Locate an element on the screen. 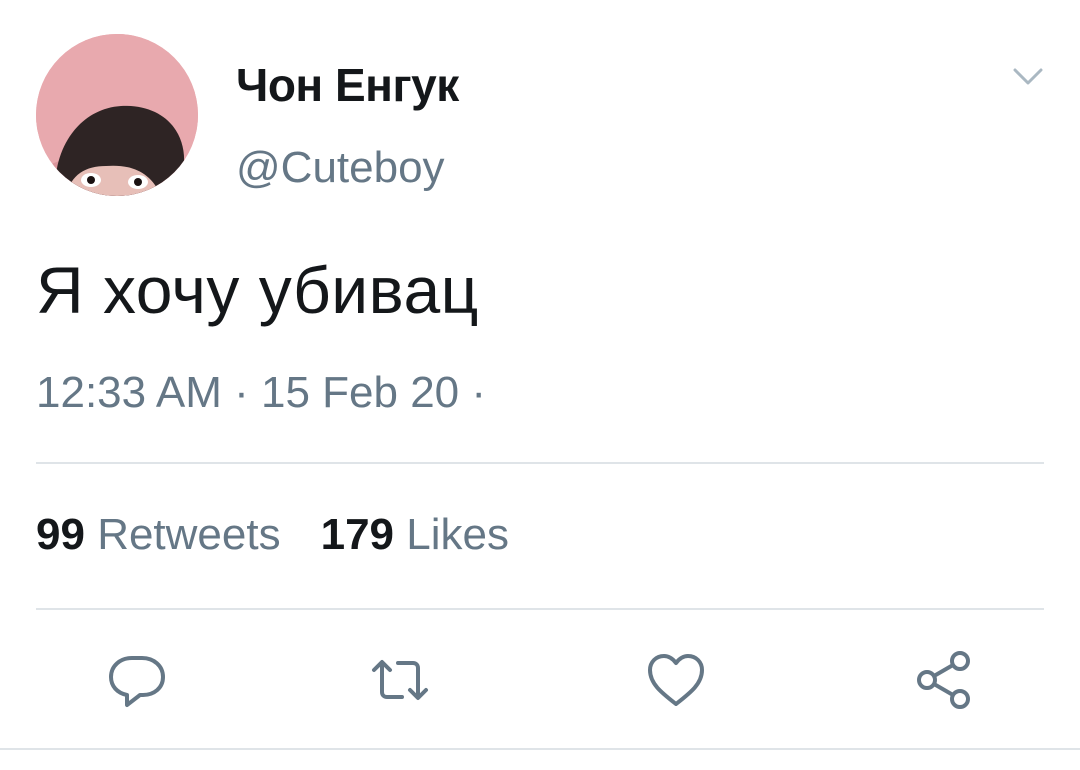 The height and width of the screenshot is (770, 1080). likes-count: 179 is located at coordinates (357, 534).